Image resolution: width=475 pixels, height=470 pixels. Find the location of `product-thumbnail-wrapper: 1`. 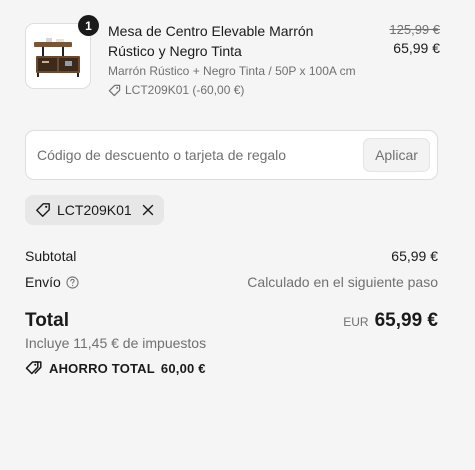

product-thumbnail-wrapper: 1 is located at coordinates (62, 52).